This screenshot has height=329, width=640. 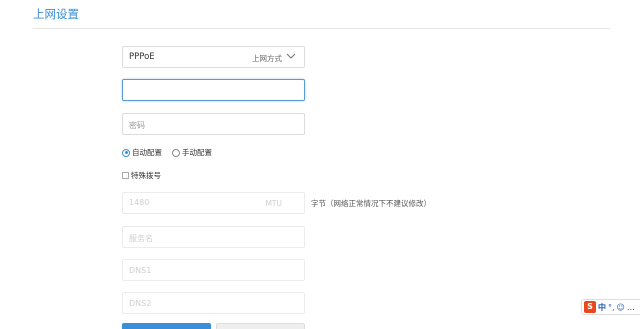 I want to click on dns1-input: DNS1, so click(x=213, y=270).